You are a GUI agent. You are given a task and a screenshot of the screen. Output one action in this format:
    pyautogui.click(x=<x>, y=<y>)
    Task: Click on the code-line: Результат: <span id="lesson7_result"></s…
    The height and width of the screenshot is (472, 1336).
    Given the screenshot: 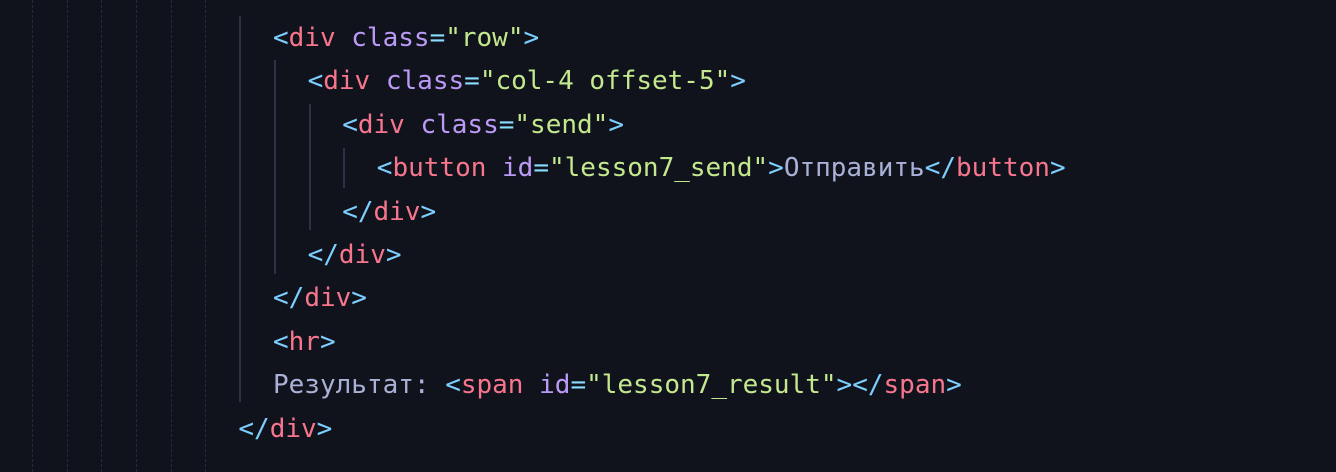 What is the action you would take?
    pyautogui.click(x=617, y=385)
    